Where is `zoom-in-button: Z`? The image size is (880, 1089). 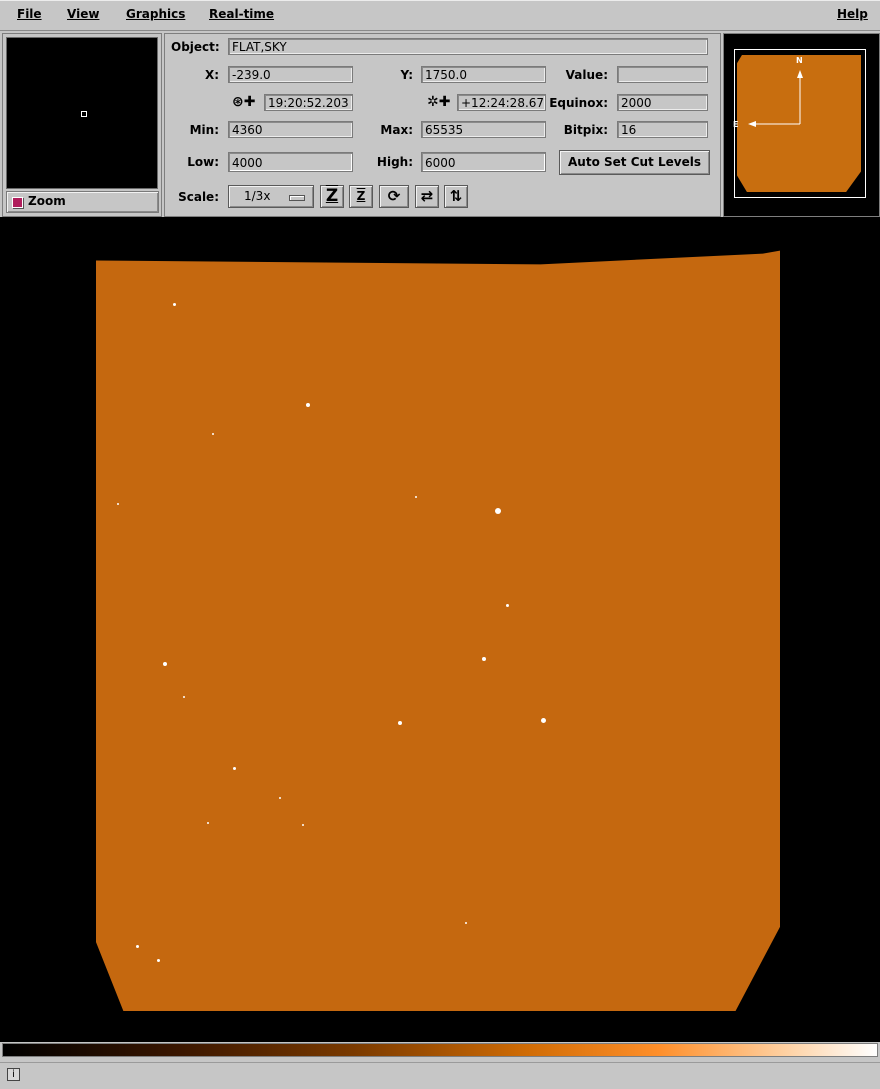
zoom-in-button: Z is located at coordinates (332, 196).